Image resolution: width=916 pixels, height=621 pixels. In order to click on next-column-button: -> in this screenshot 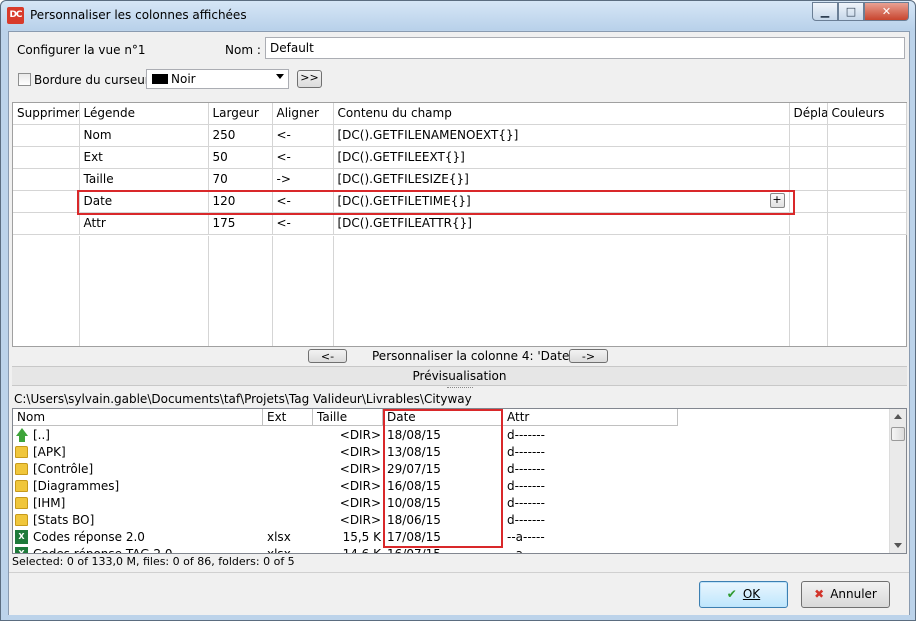, I will do `click(588, 356)`.